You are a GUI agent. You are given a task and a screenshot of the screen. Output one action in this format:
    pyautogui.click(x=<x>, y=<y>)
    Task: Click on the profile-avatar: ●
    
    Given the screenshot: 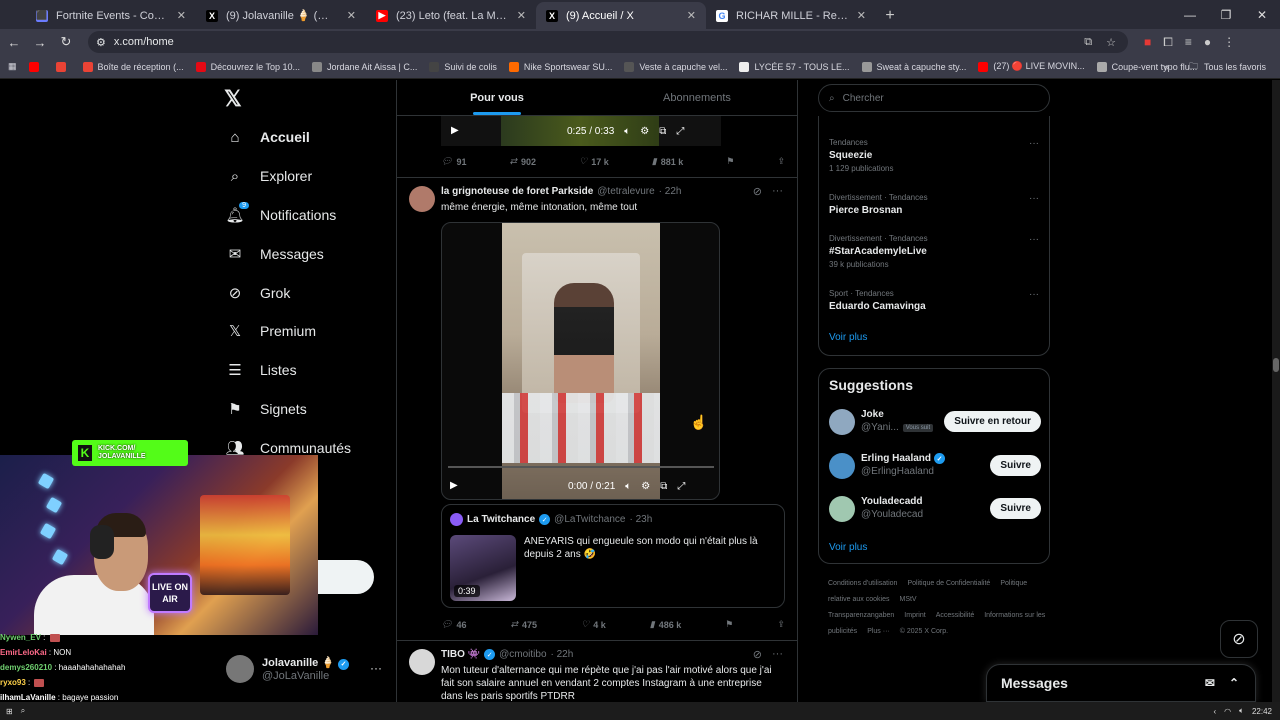 What is the action you would take?
    pyautogui.click(x=1207, y=42)
    